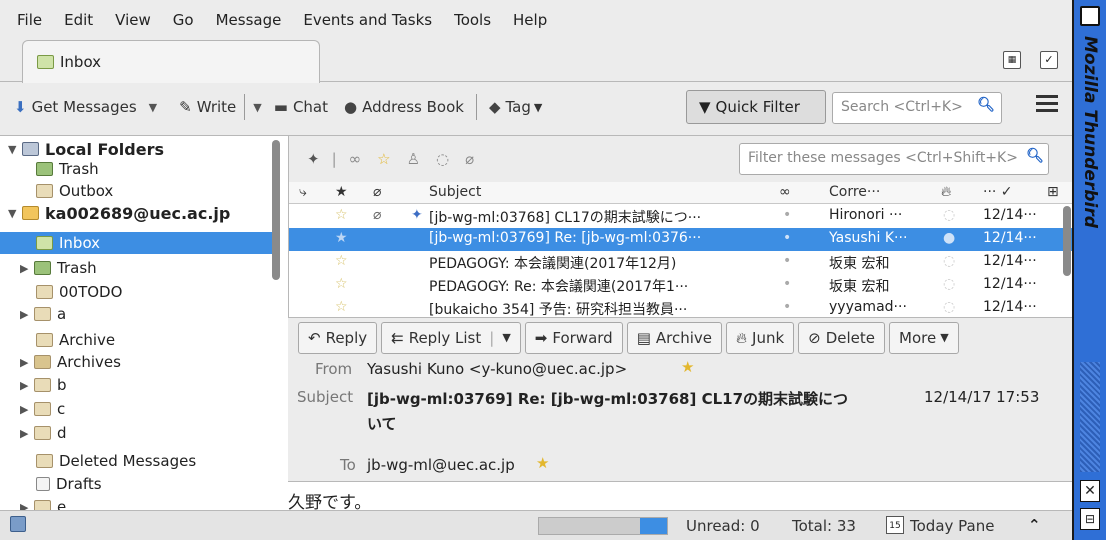  Describe the element at coordinates (946, 192) in the screenshot. I see `junk-column-icon: 🔥︎` at that location.